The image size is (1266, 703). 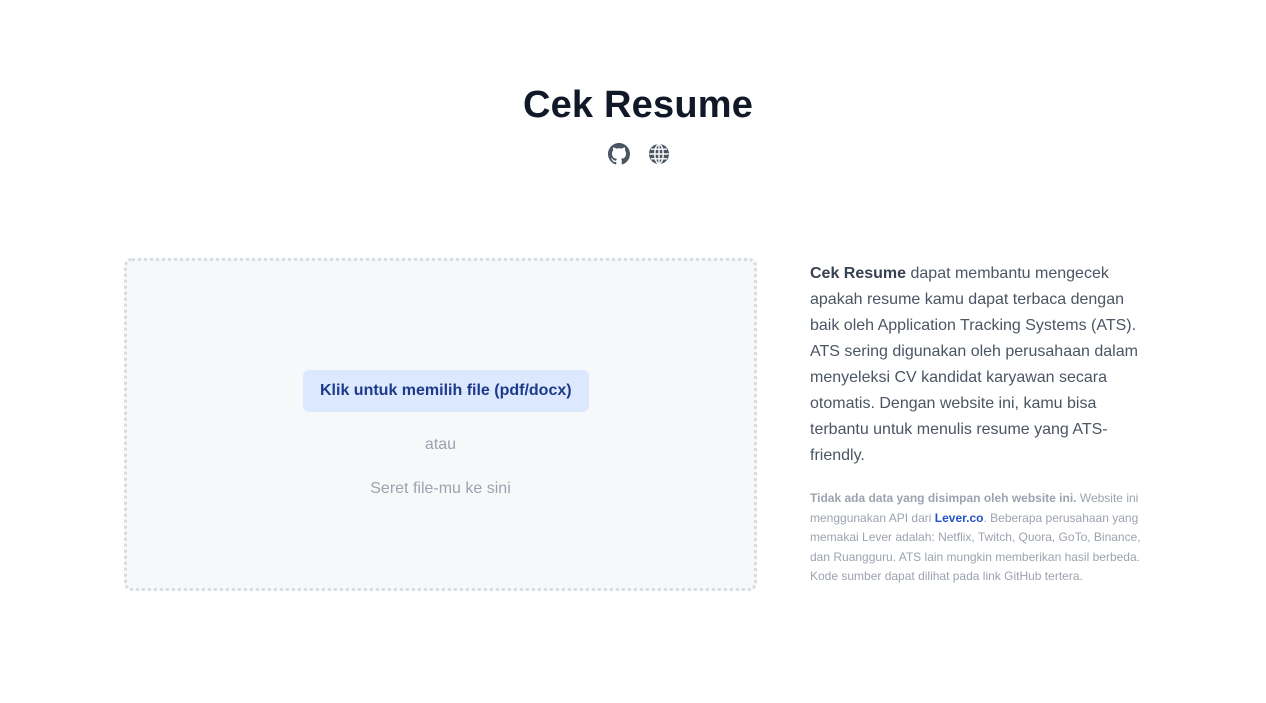 What do you see at coordinates (440, 488) in the screenshot?
I see `drag-drop-hint: Seret file-mu ke sini` at bounding box center [440, 488].